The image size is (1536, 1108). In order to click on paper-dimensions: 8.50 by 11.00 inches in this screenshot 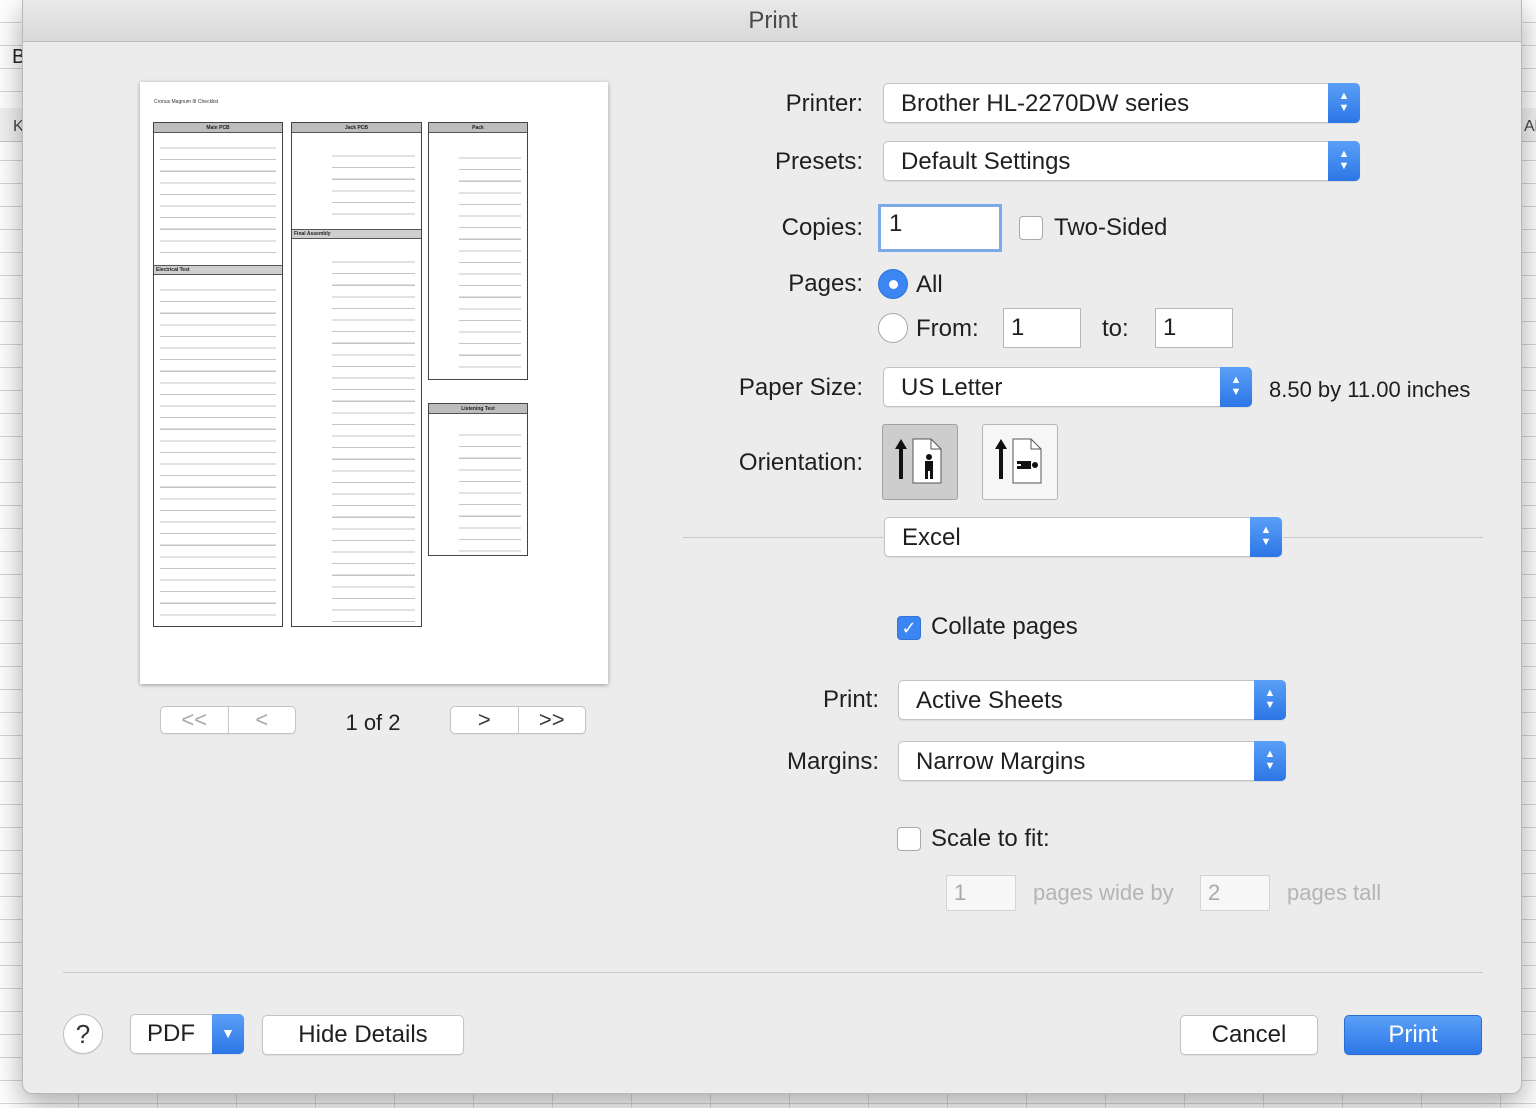, I will do `click(1370, 389)`.